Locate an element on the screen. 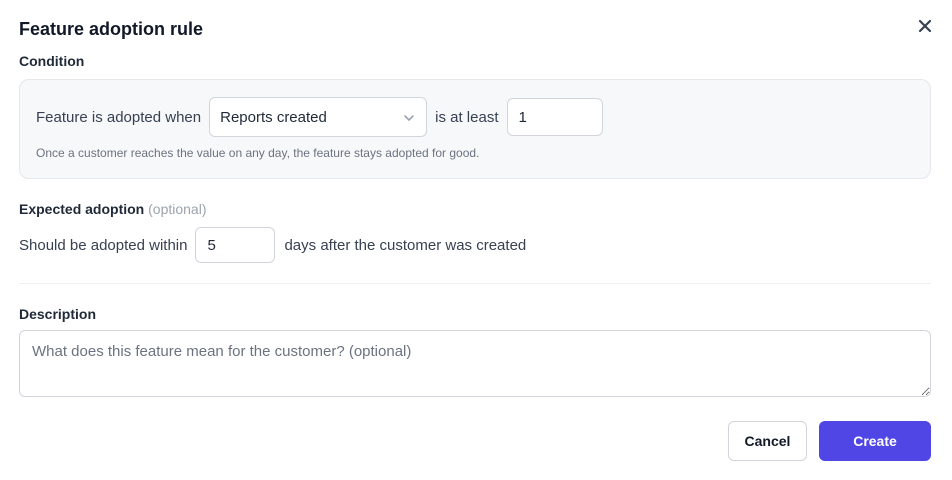 The height and width of the screenshot is (480, 952). days-input is located at coordinates (235, 245).